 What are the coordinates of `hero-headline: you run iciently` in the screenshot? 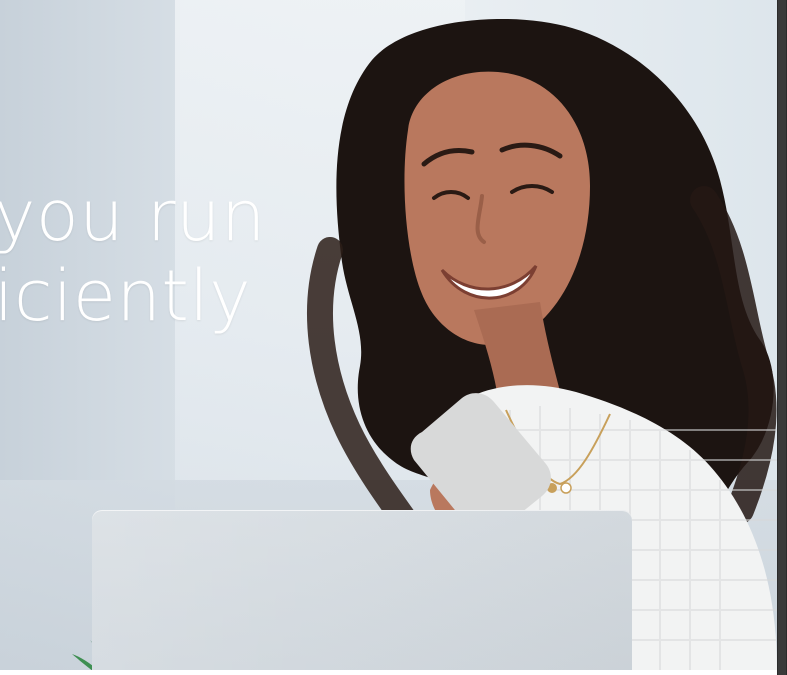 It's located at (133, 256).